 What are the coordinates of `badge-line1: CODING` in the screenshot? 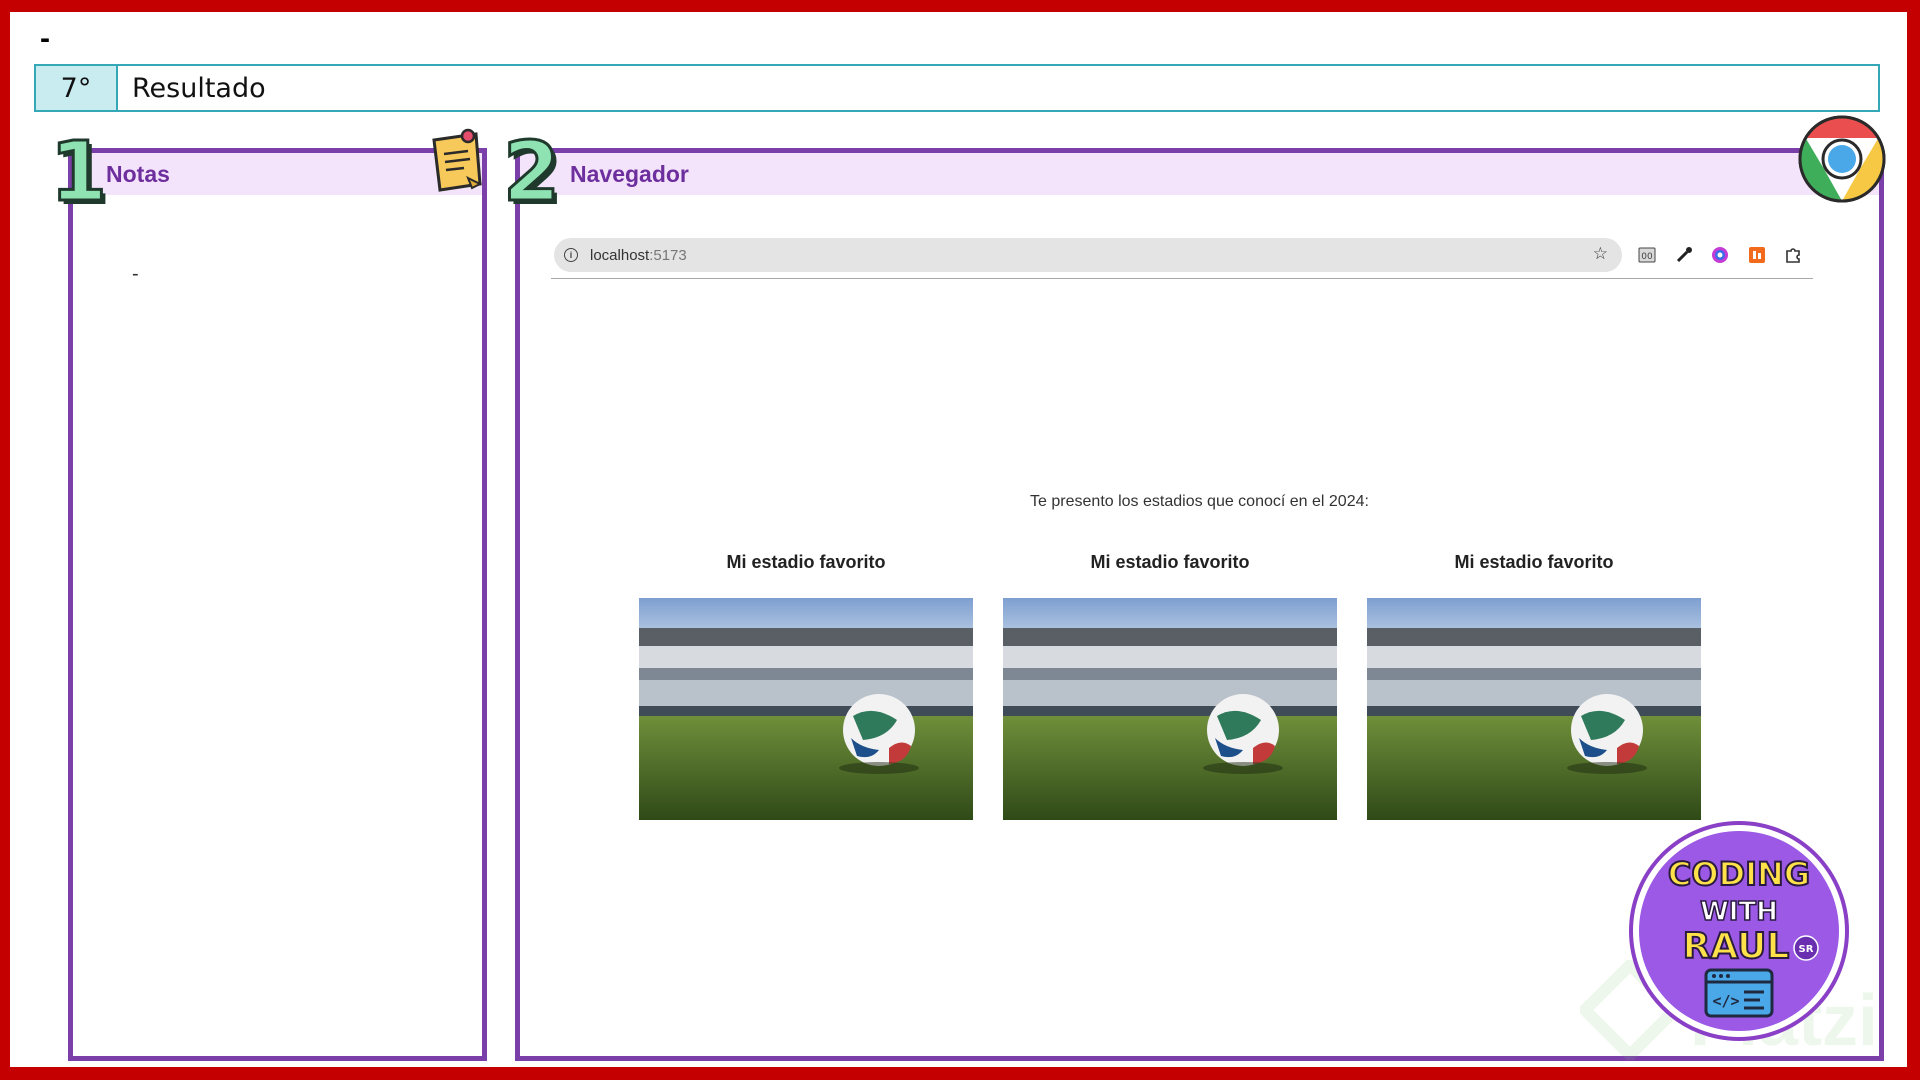 It's located at (1739, 874).